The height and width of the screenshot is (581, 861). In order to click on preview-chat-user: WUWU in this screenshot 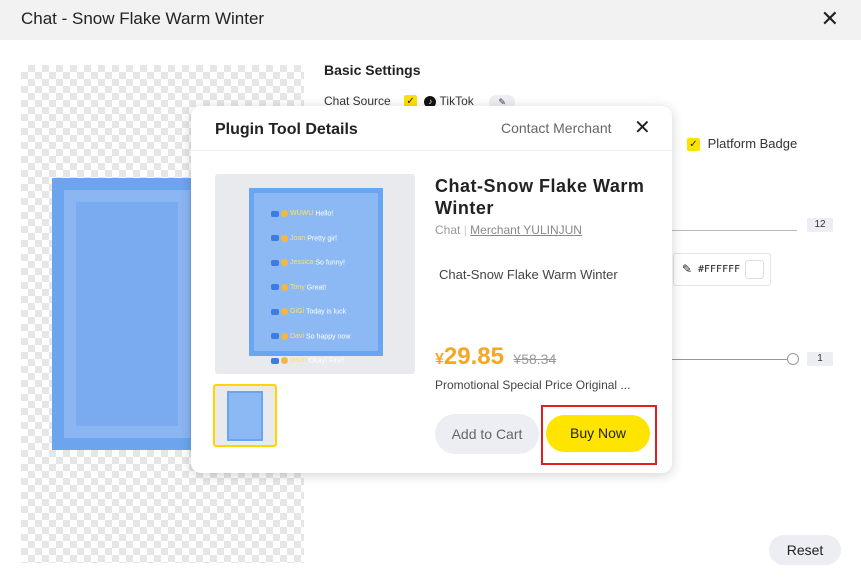, I will do `click(302, 214)`.